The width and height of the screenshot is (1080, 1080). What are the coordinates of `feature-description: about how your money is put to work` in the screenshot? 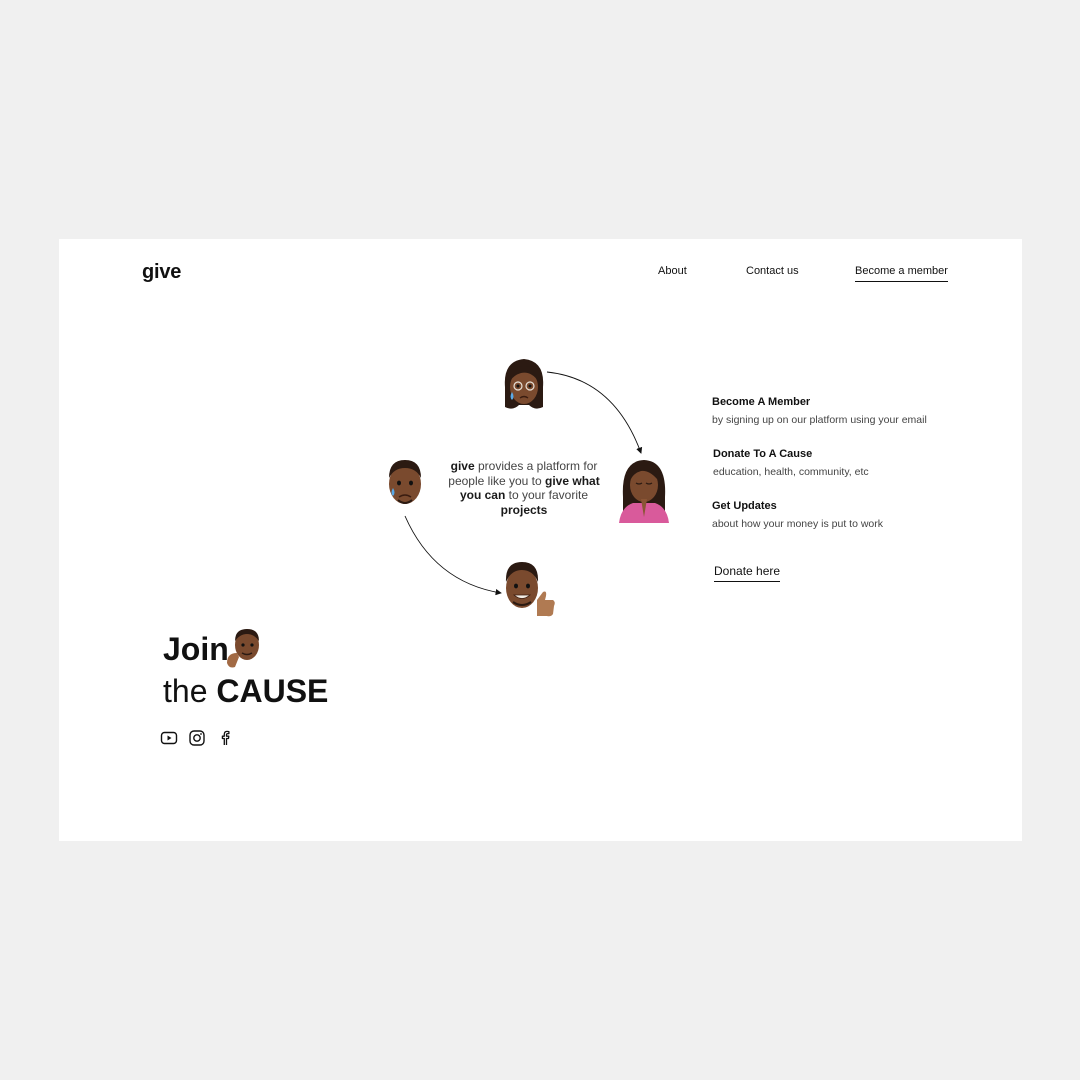 It's located at (798, 524).